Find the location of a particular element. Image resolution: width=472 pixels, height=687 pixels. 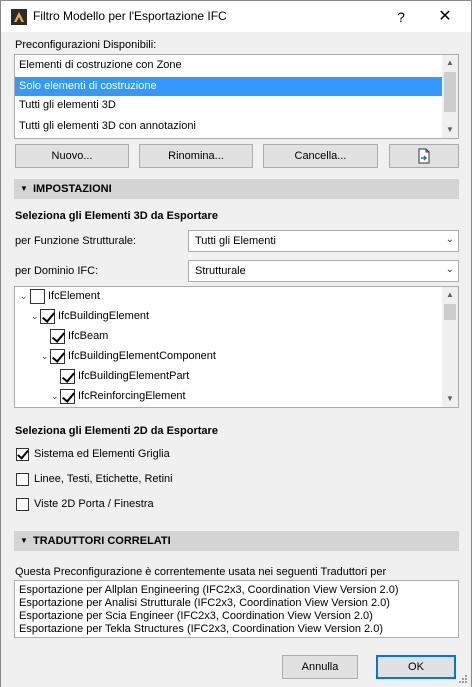

select-3d-label: Seleziona gli Elementi 3D da Esportare is located at coordinates (116, 216).